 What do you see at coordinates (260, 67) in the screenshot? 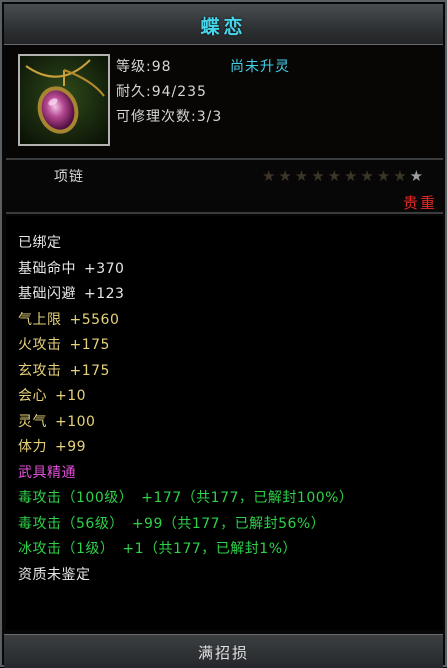
I see `soul-status: 尚未升灵` at bounding box center [260, 67].